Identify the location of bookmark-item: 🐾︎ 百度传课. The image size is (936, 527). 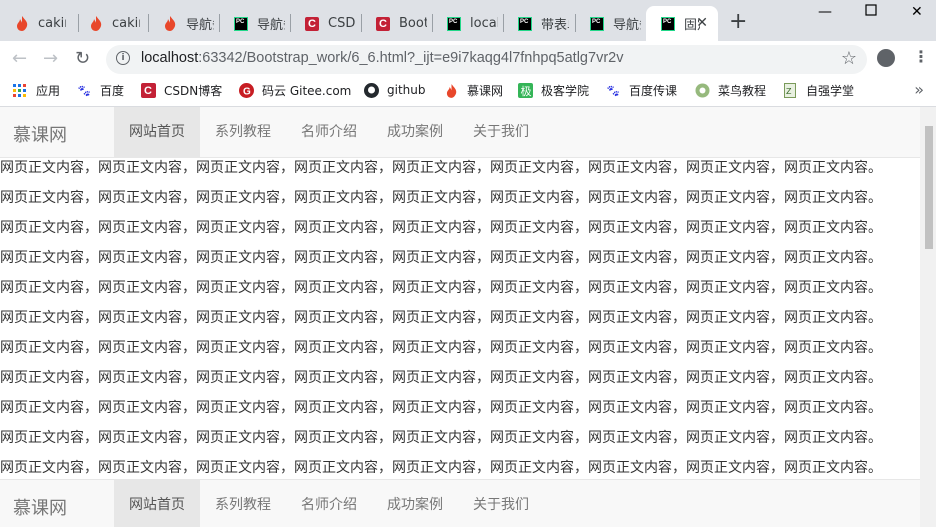
(641, 90).